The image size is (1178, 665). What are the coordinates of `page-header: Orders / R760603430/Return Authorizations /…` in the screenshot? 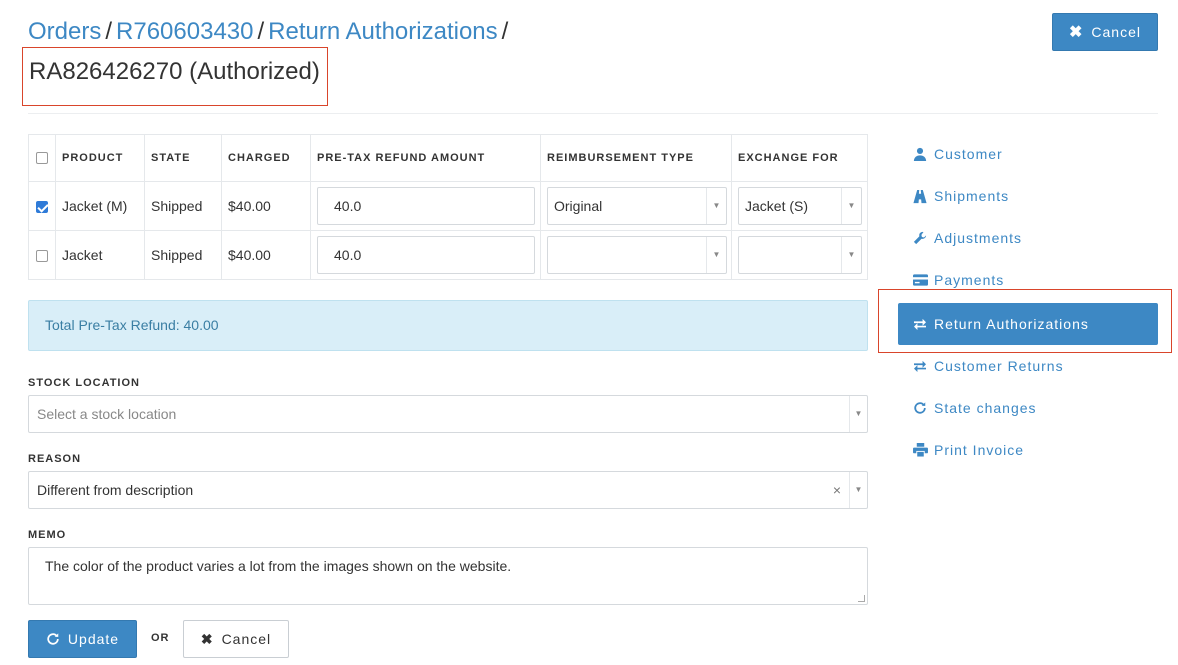 It's located at (590, 61).